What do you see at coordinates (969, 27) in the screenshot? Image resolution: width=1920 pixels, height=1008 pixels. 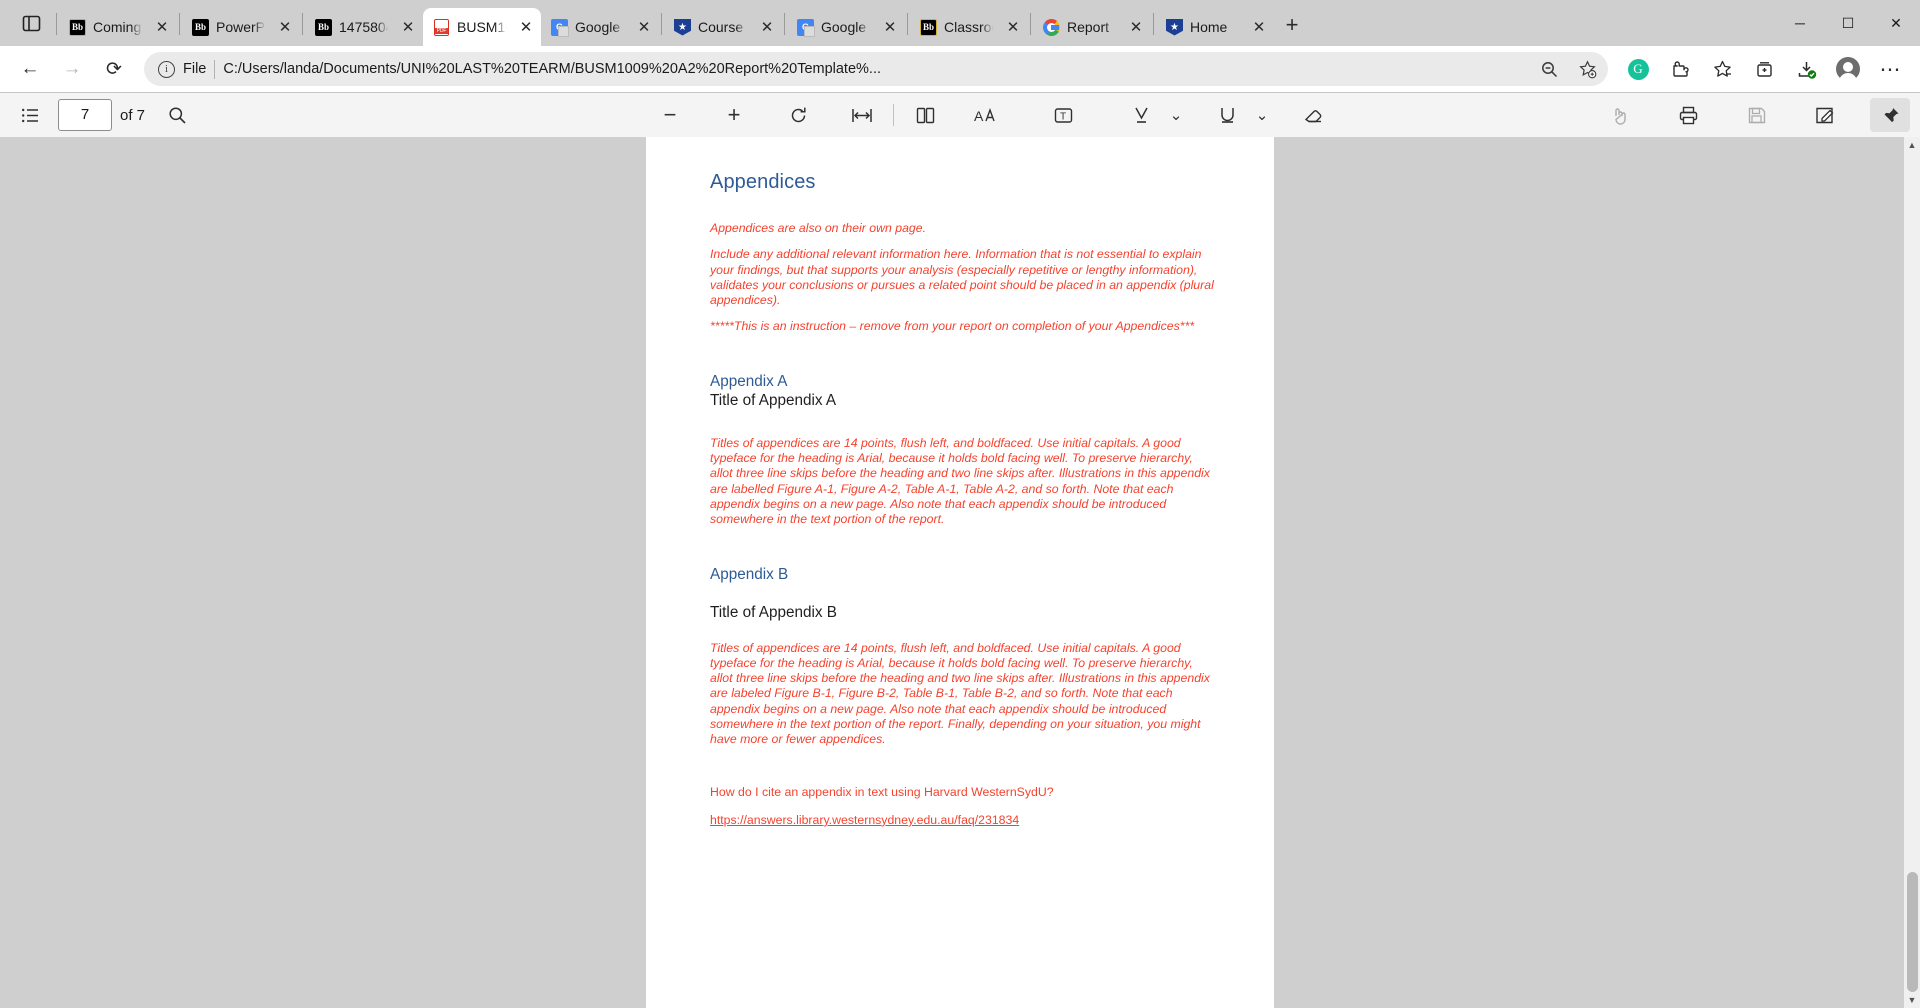 I see `browser-tab-7: Bb Classroo ✕` at bounding box center [969, 27].